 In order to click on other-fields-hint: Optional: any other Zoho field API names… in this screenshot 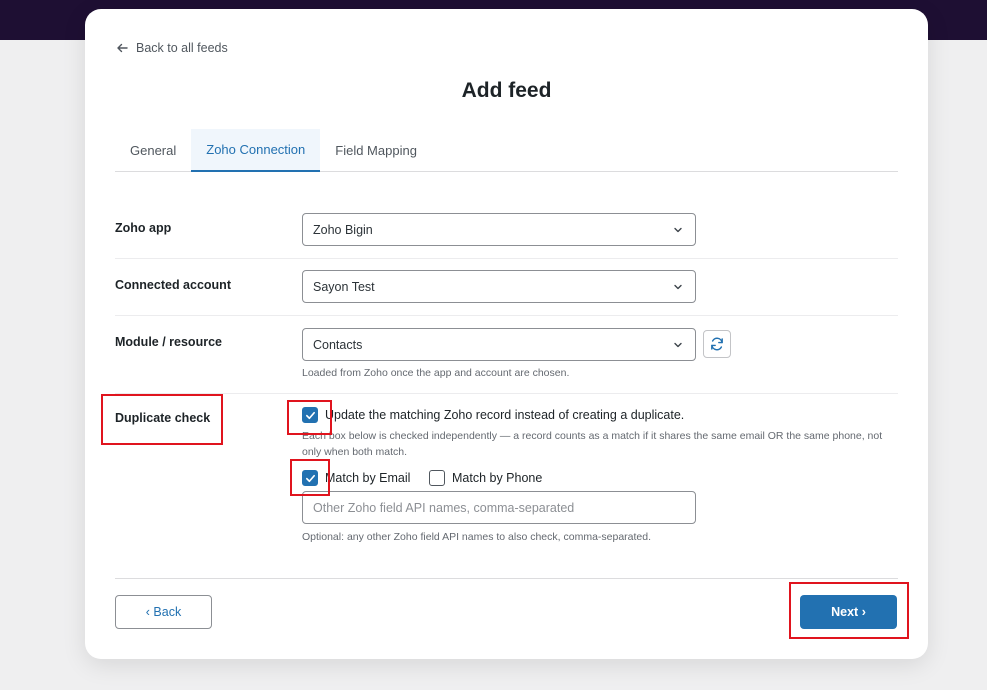, I will do `click(477, 537)`.